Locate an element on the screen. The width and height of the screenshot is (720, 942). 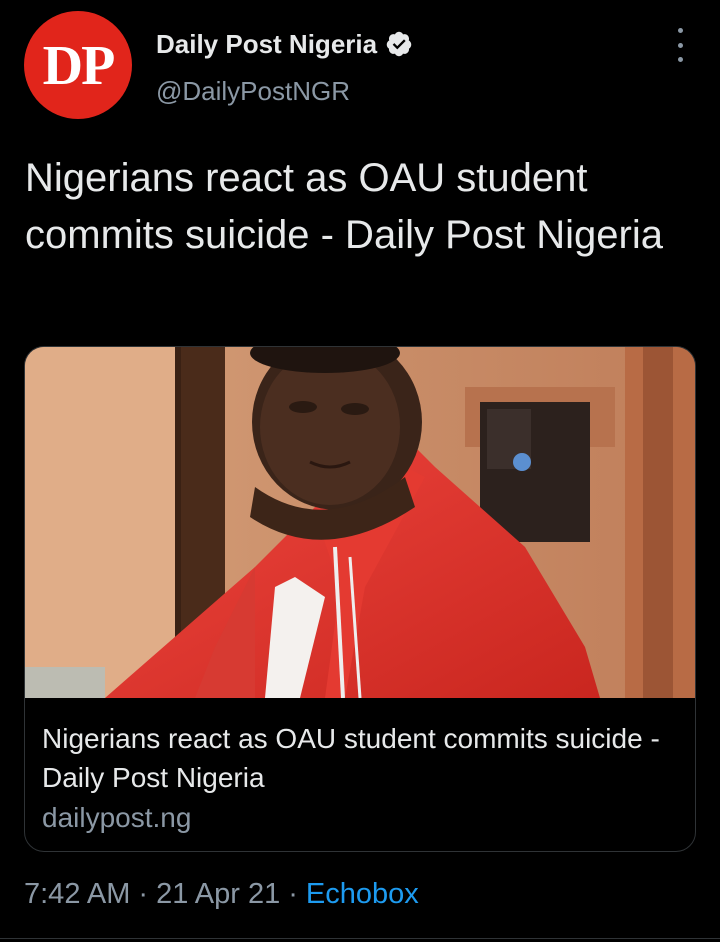
avatar: DP is located at coordinates (78, 65).